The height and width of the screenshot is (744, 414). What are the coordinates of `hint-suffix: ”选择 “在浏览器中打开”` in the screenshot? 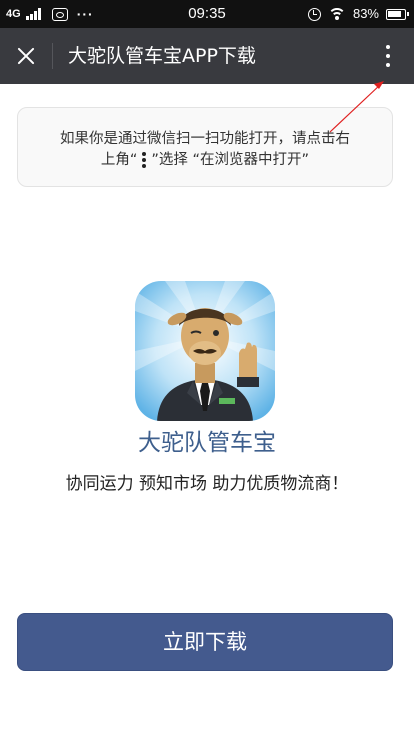 It's located at (230, 160).